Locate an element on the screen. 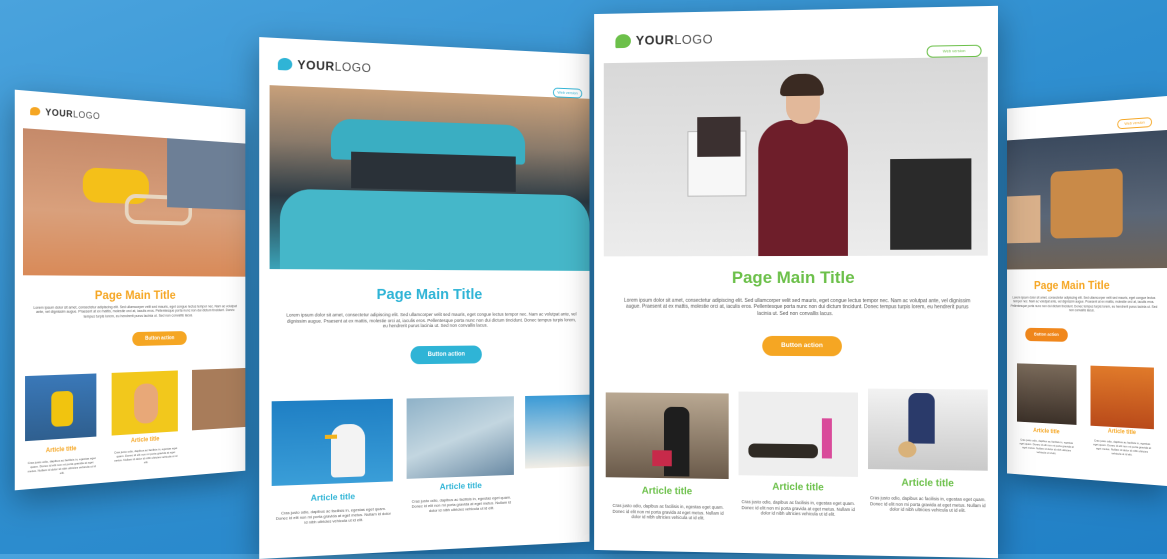 Image resolution: width=1167 pixels, height=559 pixels. hero-image-sunglasses is located at coordinates (134, 202).